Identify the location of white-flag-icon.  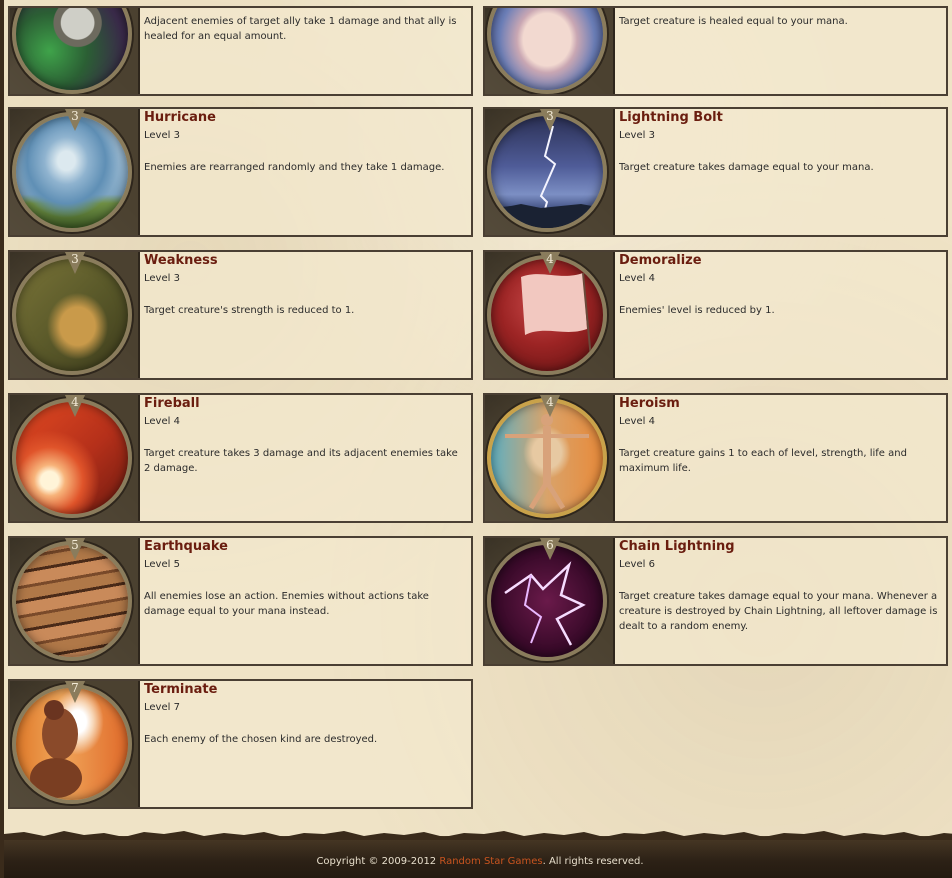
(547, 315).